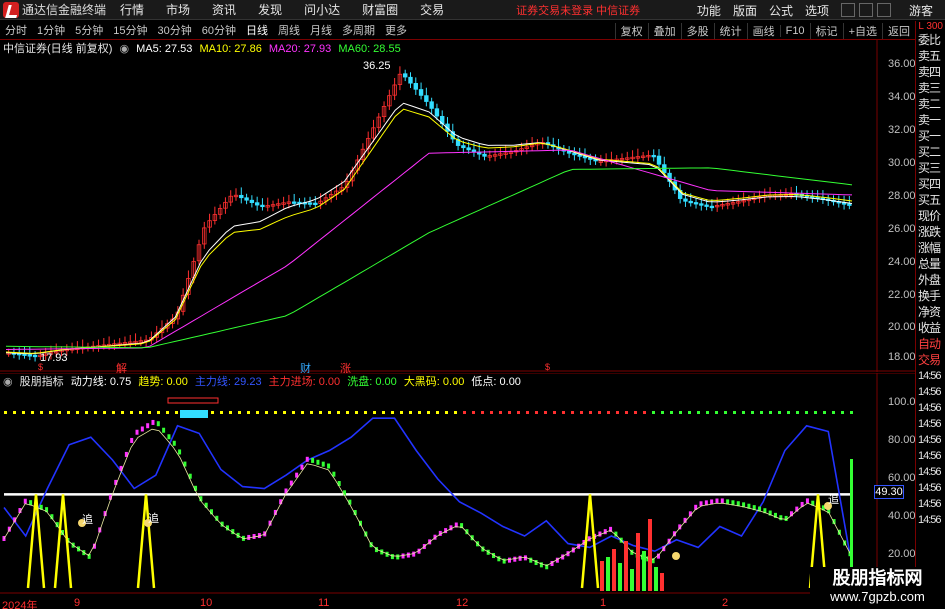 Image resolution: width=945 pixels, height=609 pixels. Describe the element at coordinates (132, 9) in the screenshot. I see `menu-item-market-quotes: 行情` at that location.